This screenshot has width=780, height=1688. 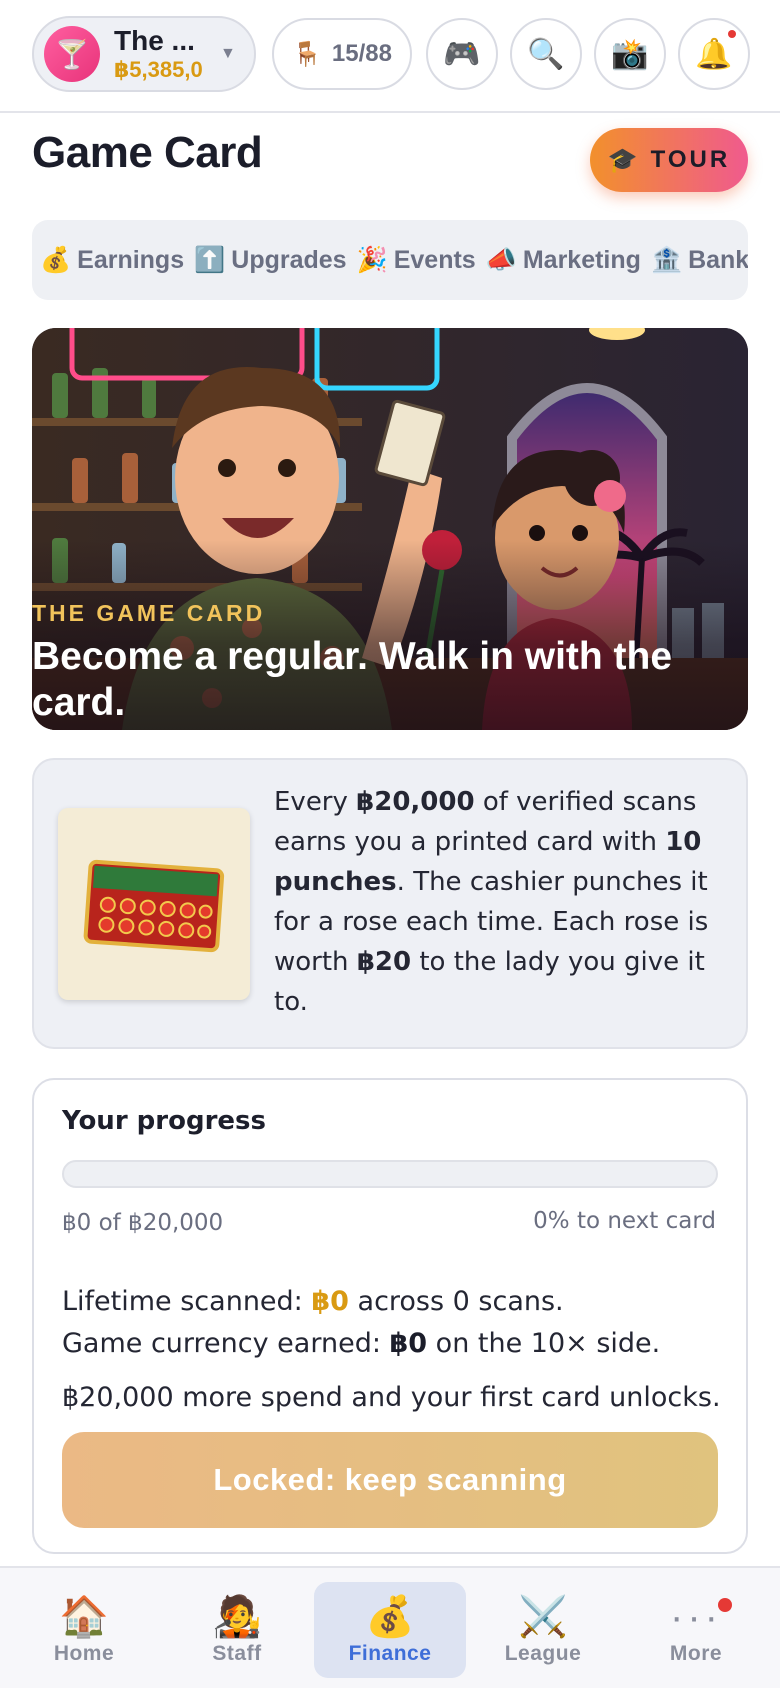 What do you see at coordinates (718, 259) in the screenshot?
I see `tab-label: Banking` at bounding box center [718, 259].